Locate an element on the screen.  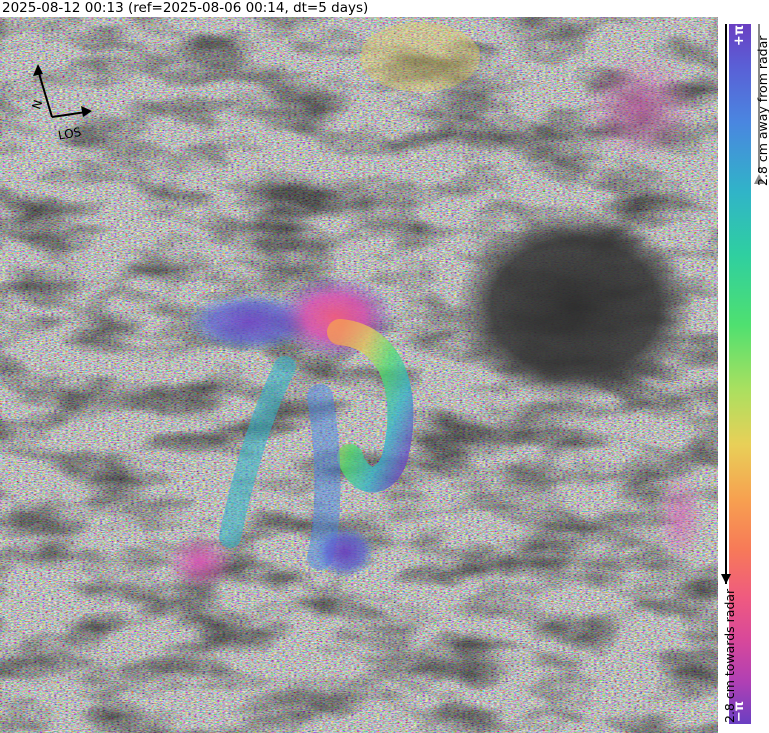
east-magenta-patch is located at coordinates (680, 517).